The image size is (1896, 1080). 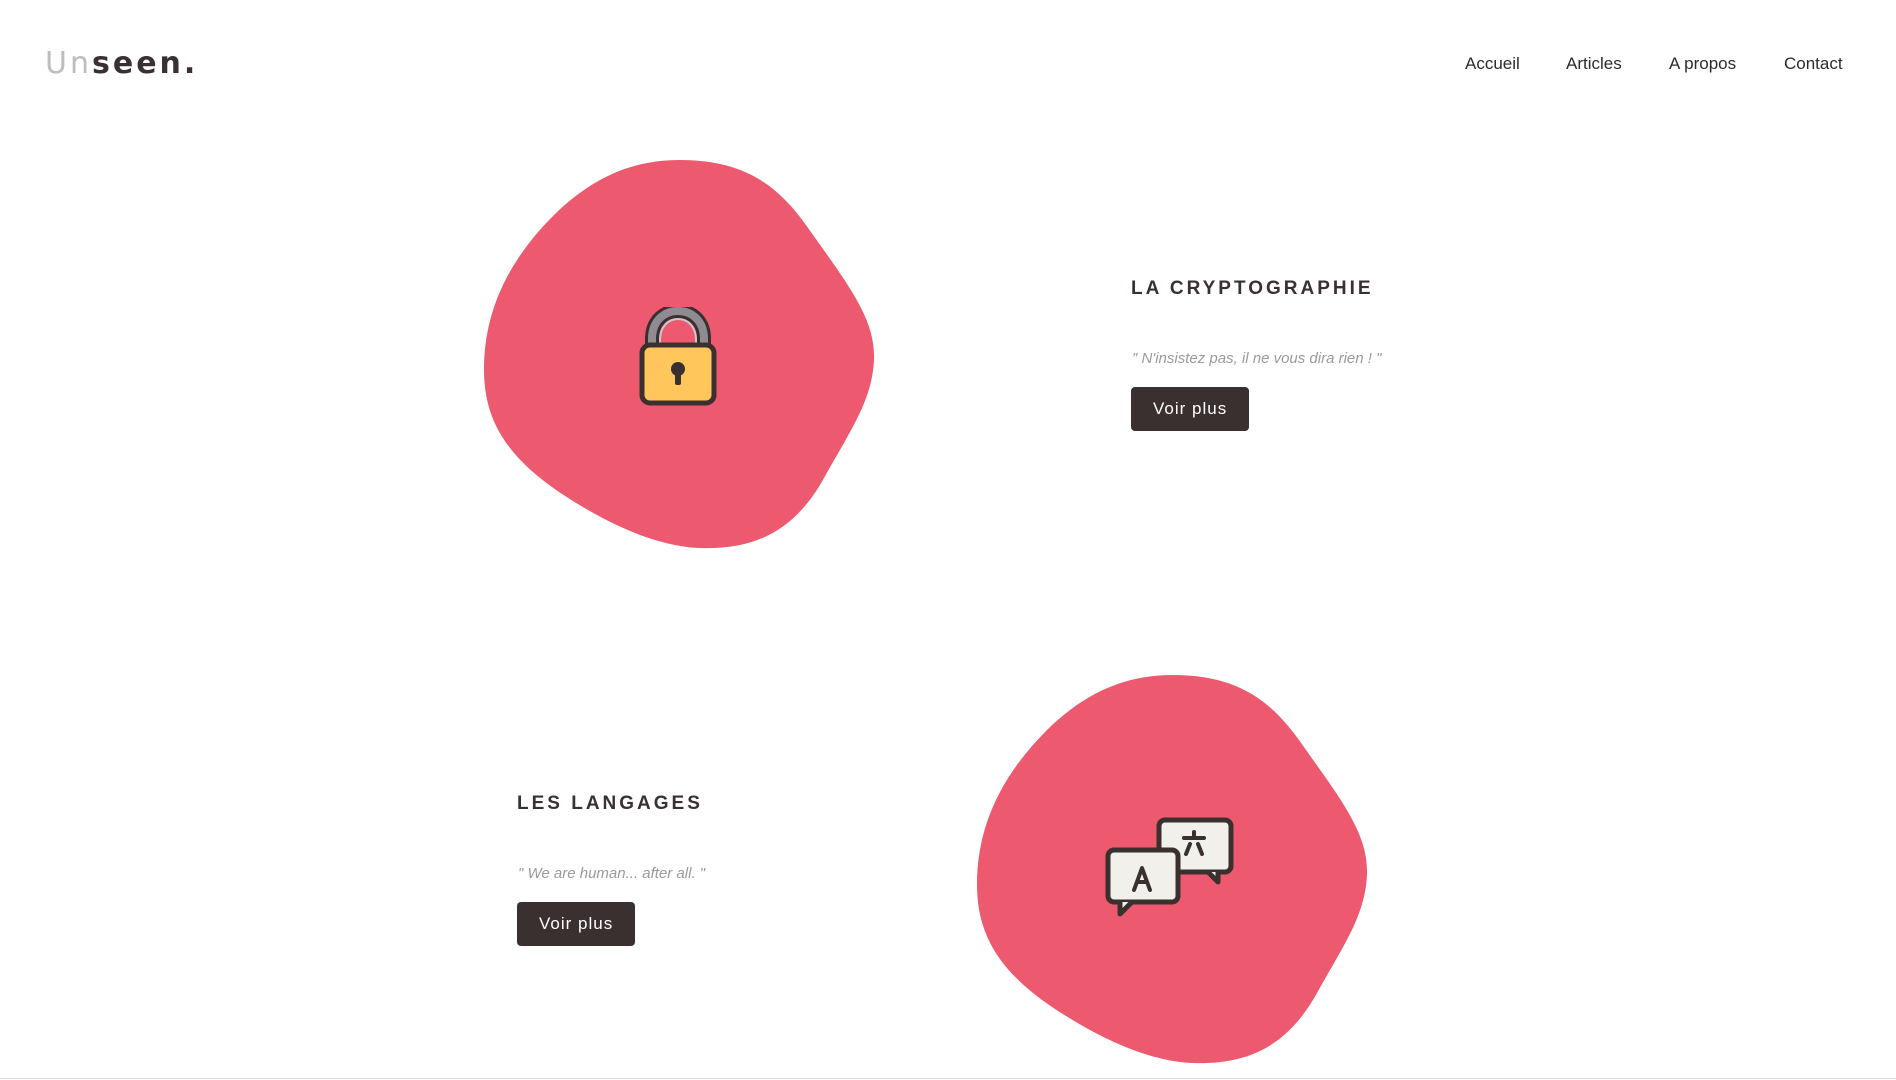 I want to click on nav-link-contact: Contact, so click(x=1813, y=64).